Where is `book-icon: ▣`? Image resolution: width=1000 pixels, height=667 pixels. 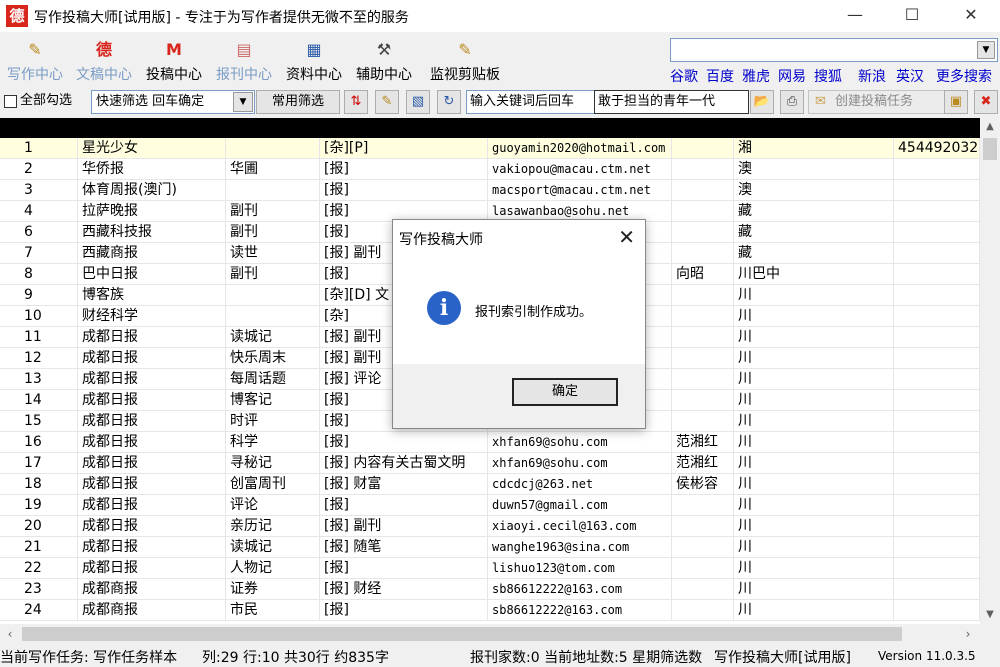
book-icon: ▣ is located at coordinates (956, 102).